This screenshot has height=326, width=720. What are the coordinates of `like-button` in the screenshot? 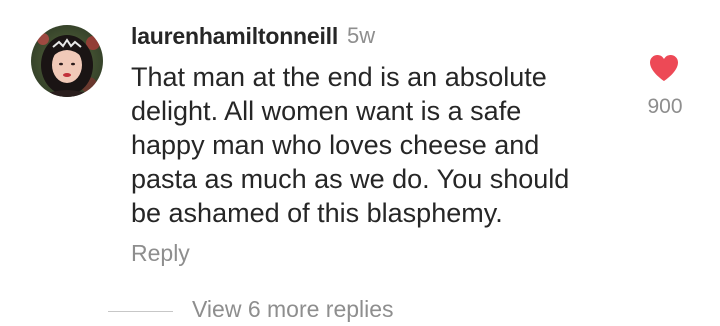 It's located at (664, 68).